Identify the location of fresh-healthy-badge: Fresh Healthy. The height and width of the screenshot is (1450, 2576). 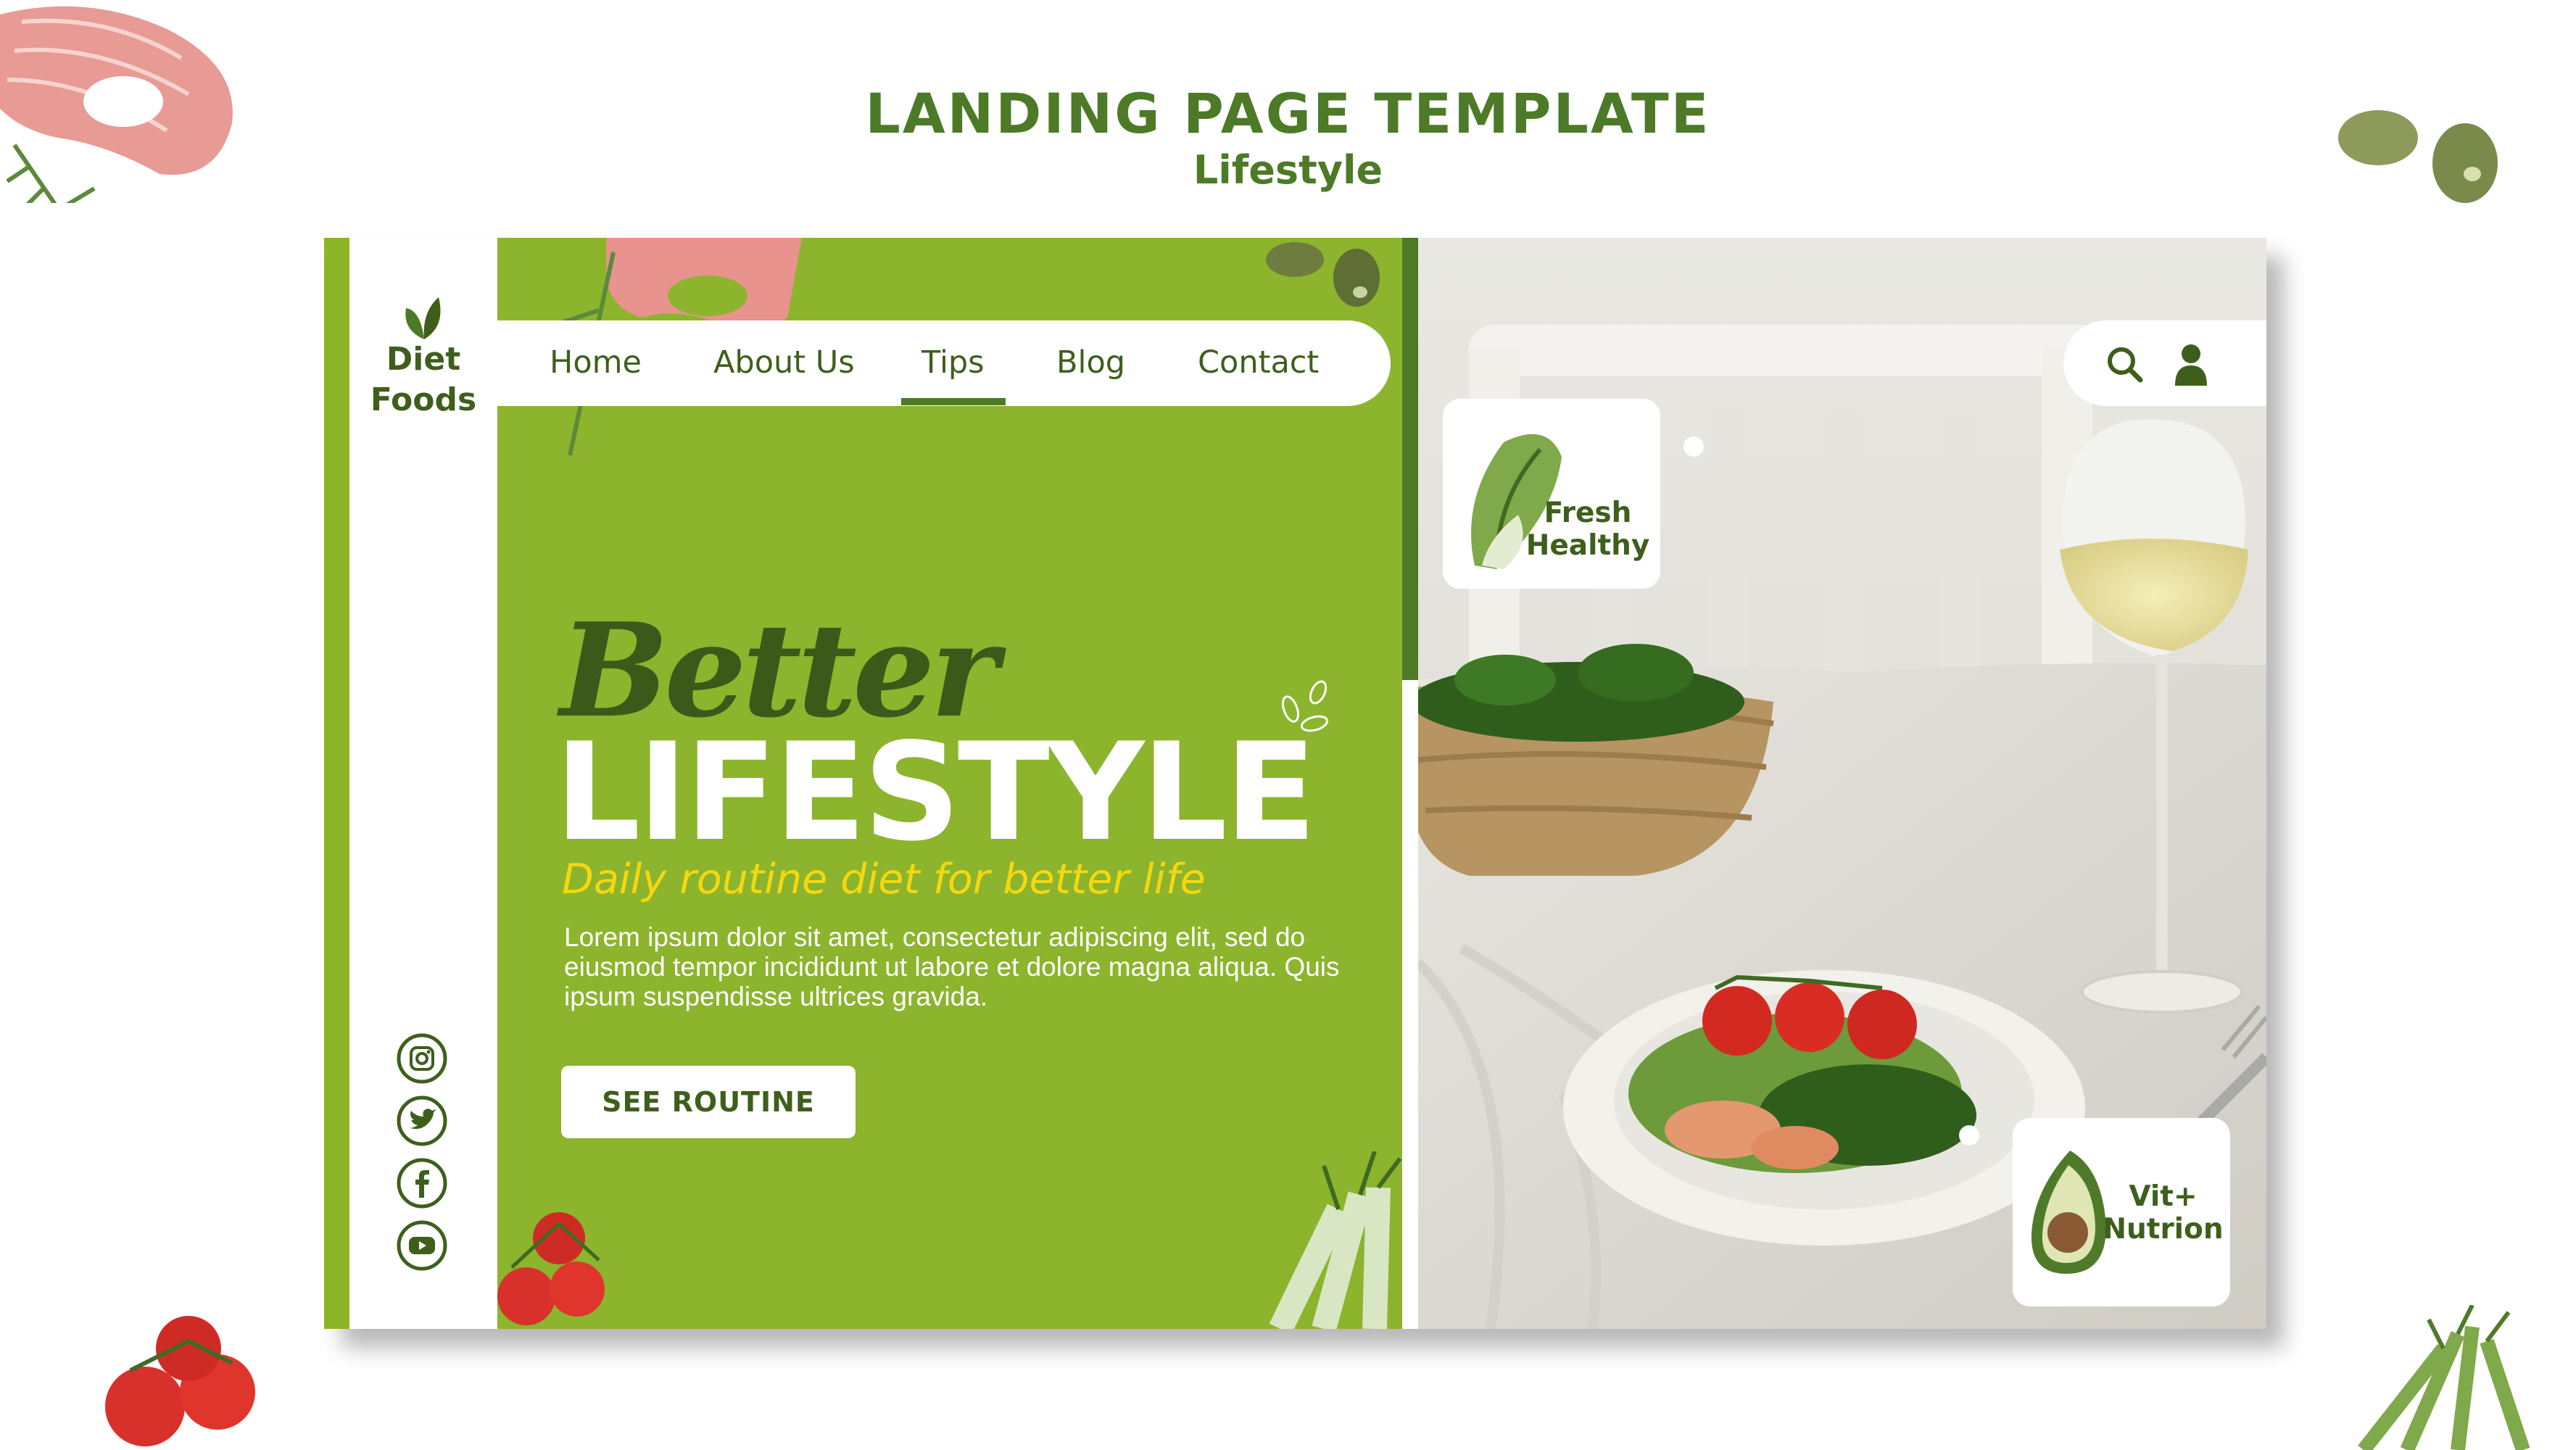
(1551, 494).